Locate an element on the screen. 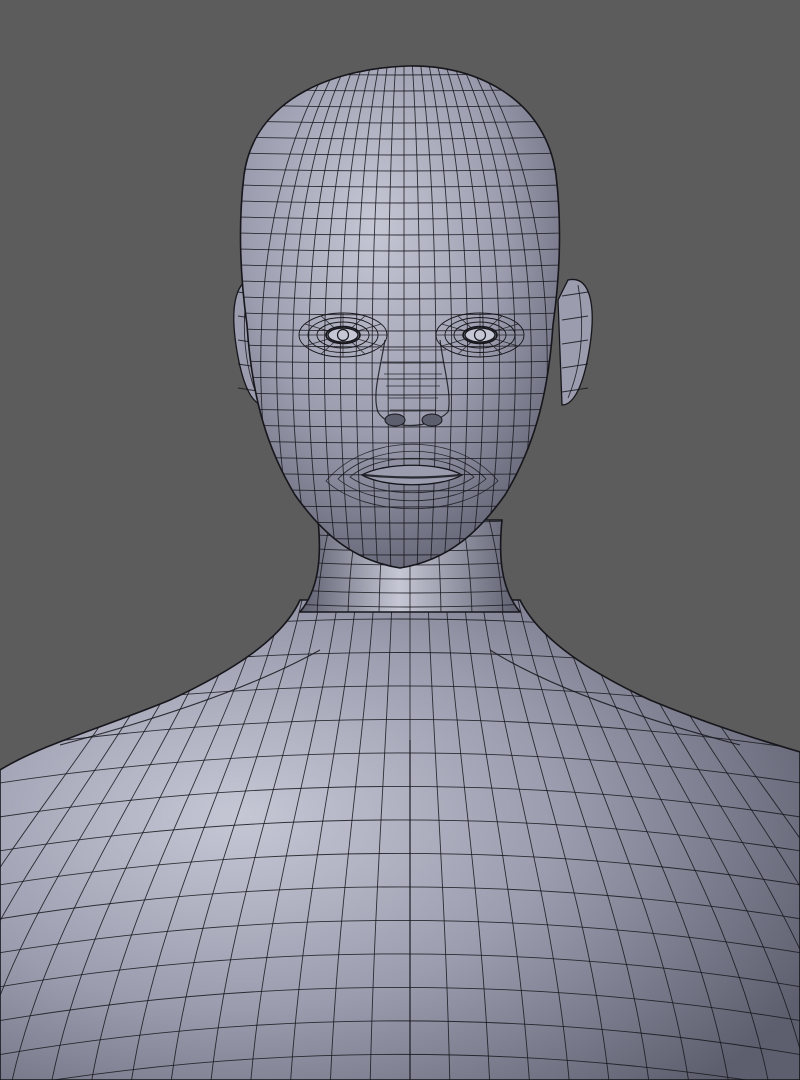 Image resolution: width=800 pixels, height=1080 pixels. left-eye-loop is located at coordinates (343, 335).